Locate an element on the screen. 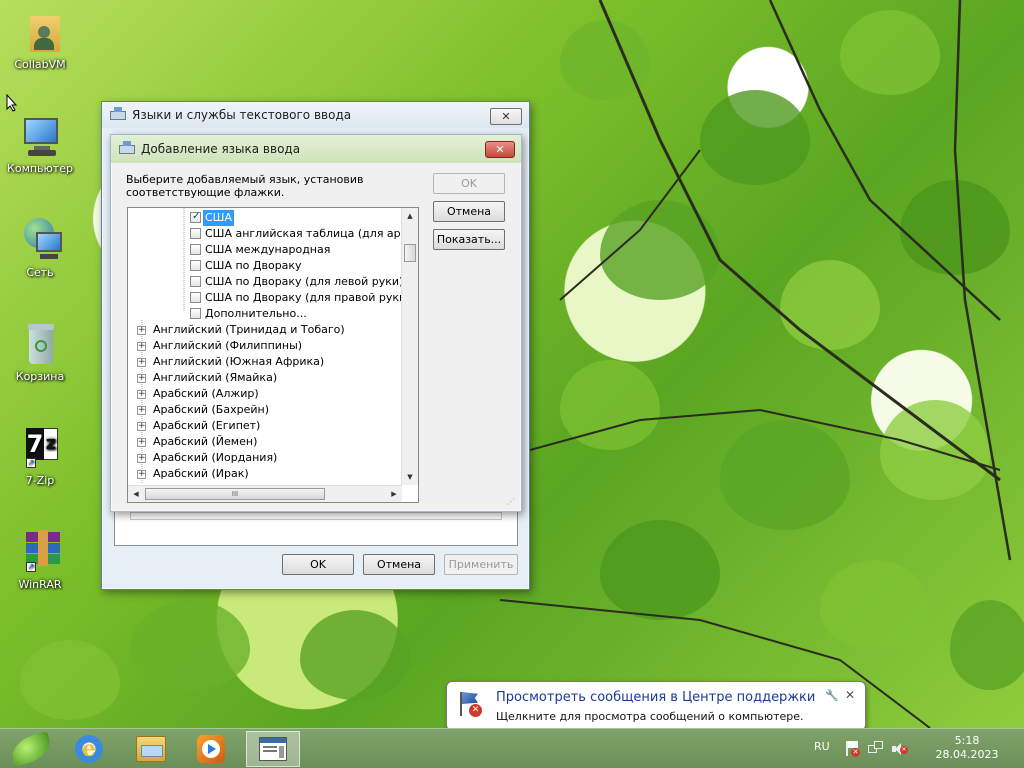  desktop-icon-computer: Компьютер is located at coordinates (40, 143).